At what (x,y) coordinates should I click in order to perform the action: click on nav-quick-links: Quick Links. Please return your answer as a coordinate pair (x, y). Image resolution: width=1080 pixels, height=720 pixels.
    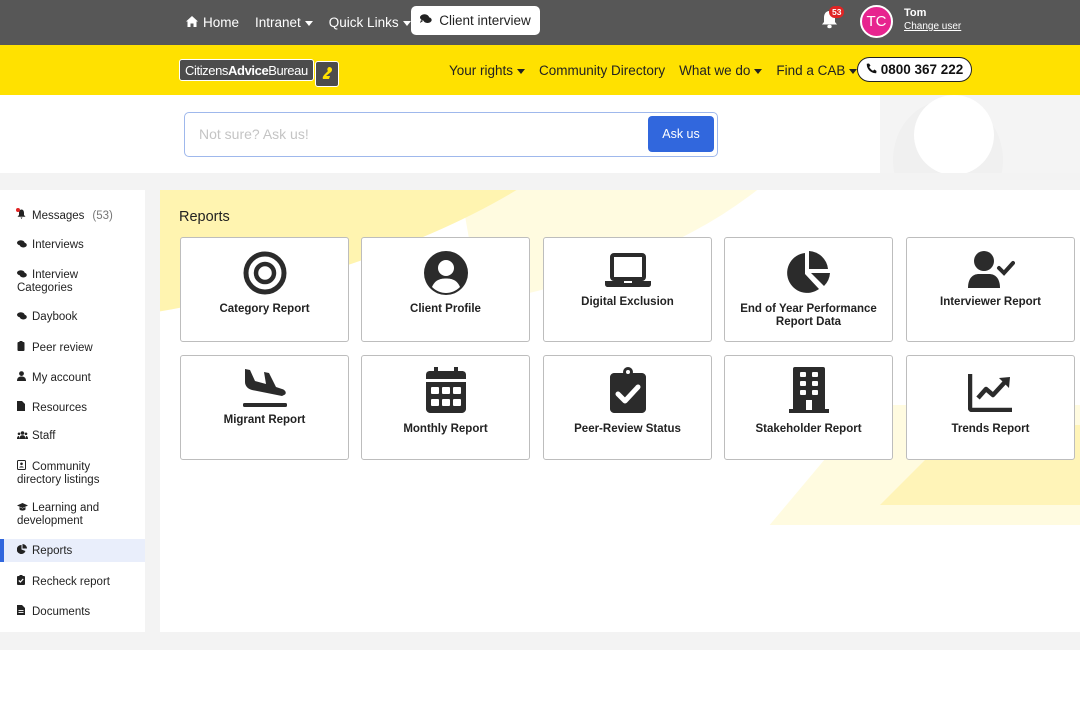
    Looking at the image, I should click on (370, 22).